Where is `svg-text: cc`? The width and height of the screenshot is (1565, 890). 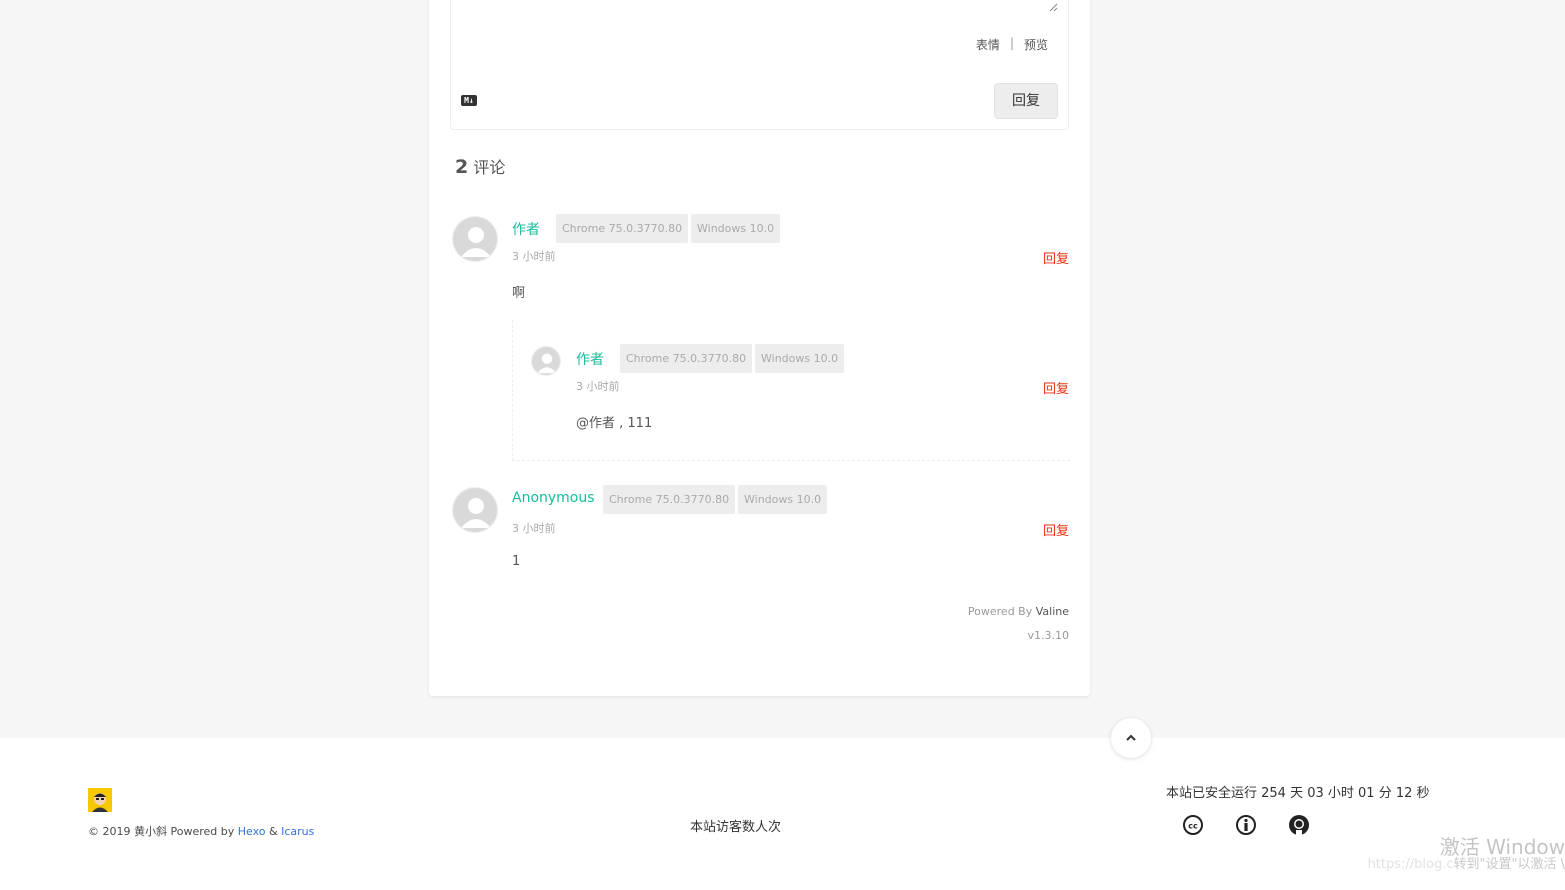 svg-text: cc is located at coordinates (1193, 826).